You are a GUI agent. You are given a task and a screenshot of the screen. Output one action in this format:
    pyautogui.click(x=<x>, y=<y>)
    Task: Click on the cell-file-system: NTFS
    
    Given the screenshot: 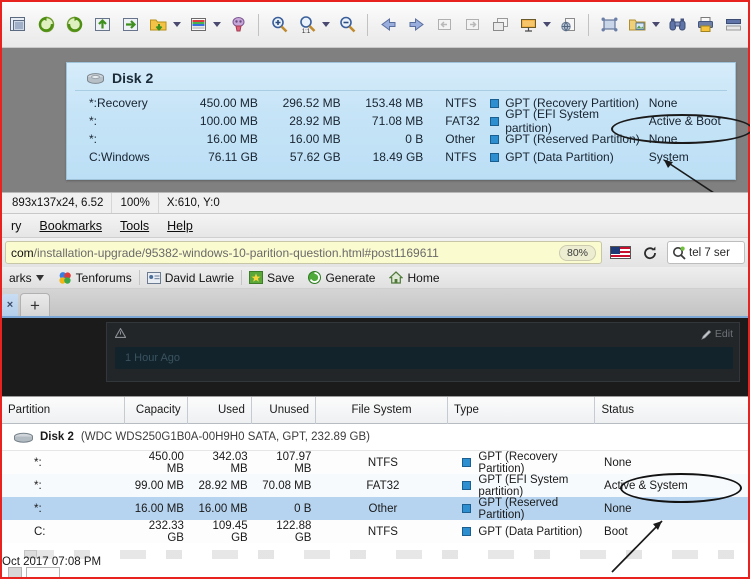 What is the action you would take?
    pyautogui.click(x=382, y=462)
    